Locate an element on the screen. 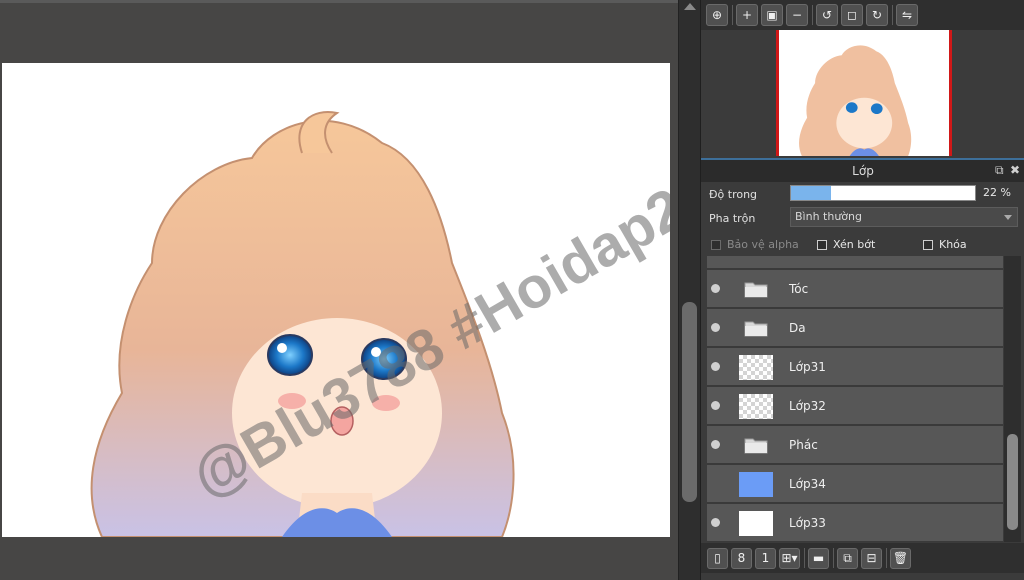  layer-list-scrollbar is located at coordinates (1012, 399).